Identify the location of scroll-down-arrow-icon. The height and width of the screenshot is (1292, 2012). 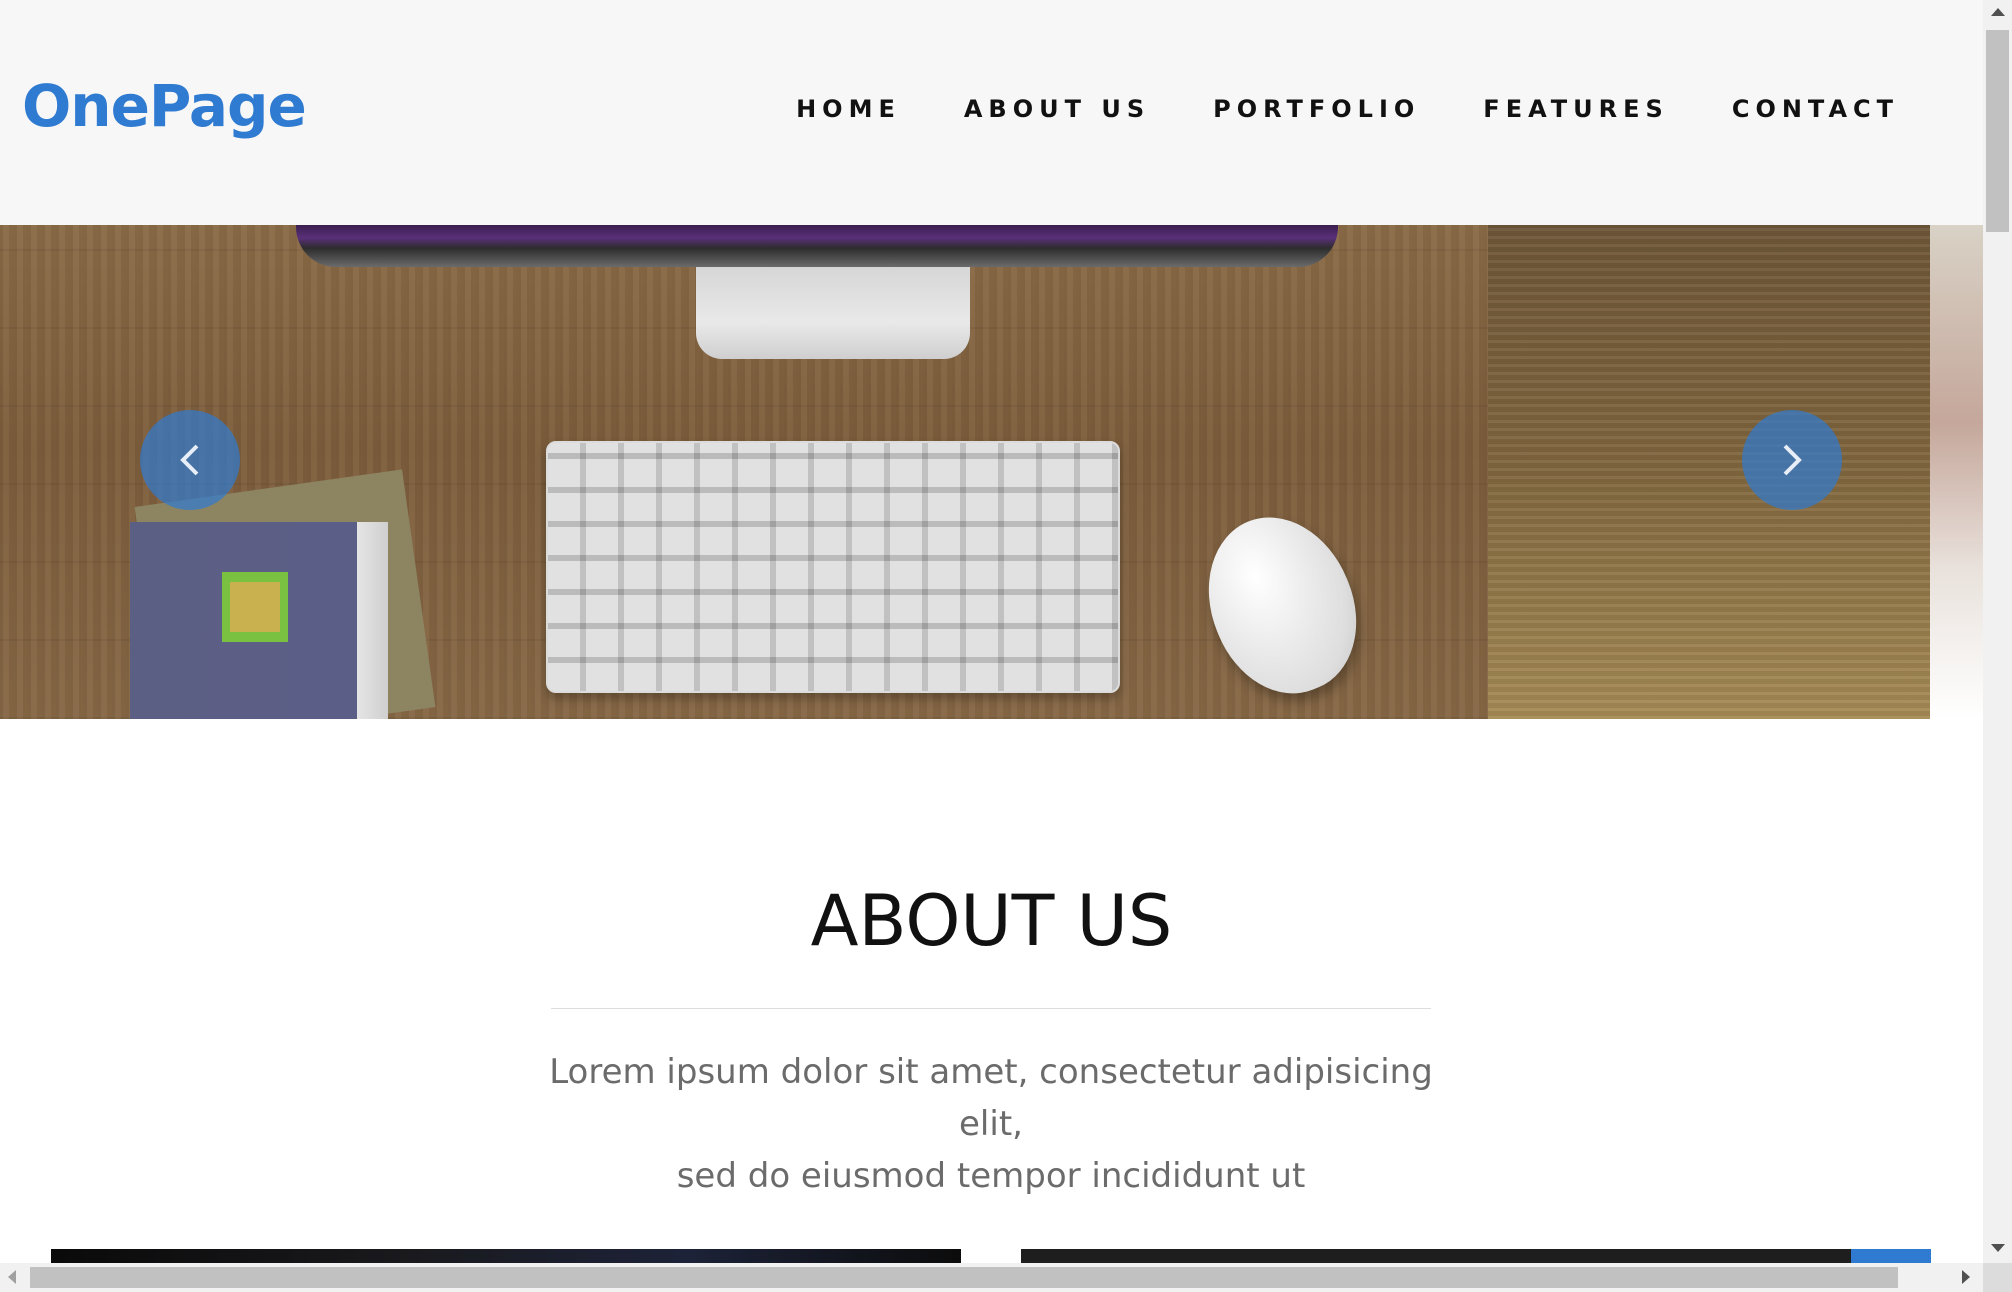
(1998, 1248).